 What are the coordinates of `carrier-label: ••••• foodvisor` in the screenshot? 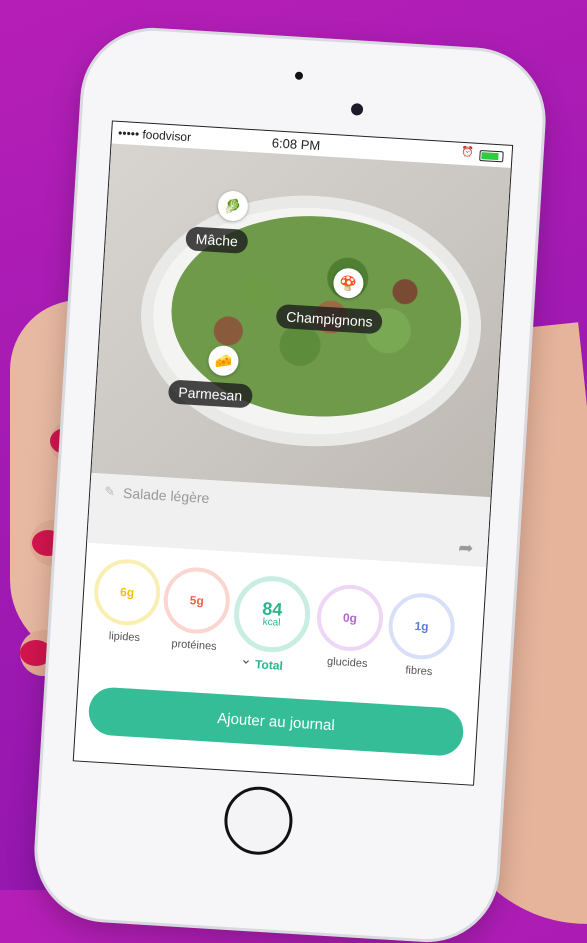 It's located at (154, 135).